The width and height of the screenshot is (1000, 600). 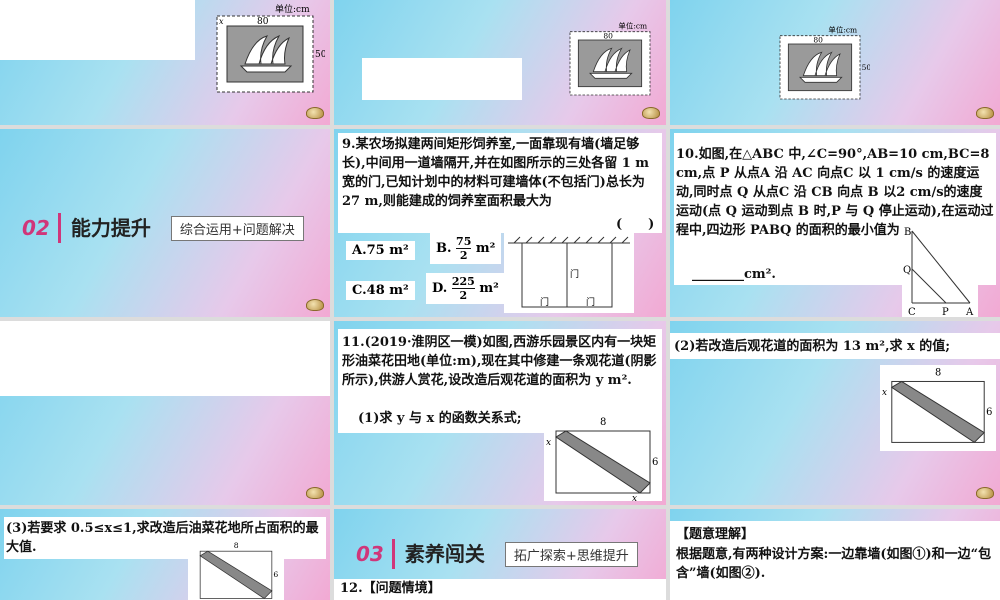 I want to click on section-banner: 02 能力提升 综合运用+问题解决, so click(x=159, y=228).